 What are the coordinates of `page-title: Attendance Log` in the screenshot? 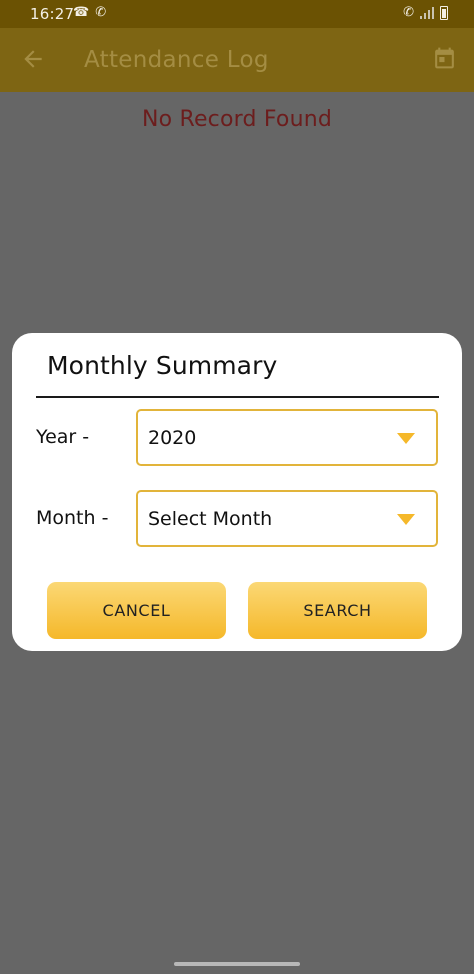 It's located at (176, 60).